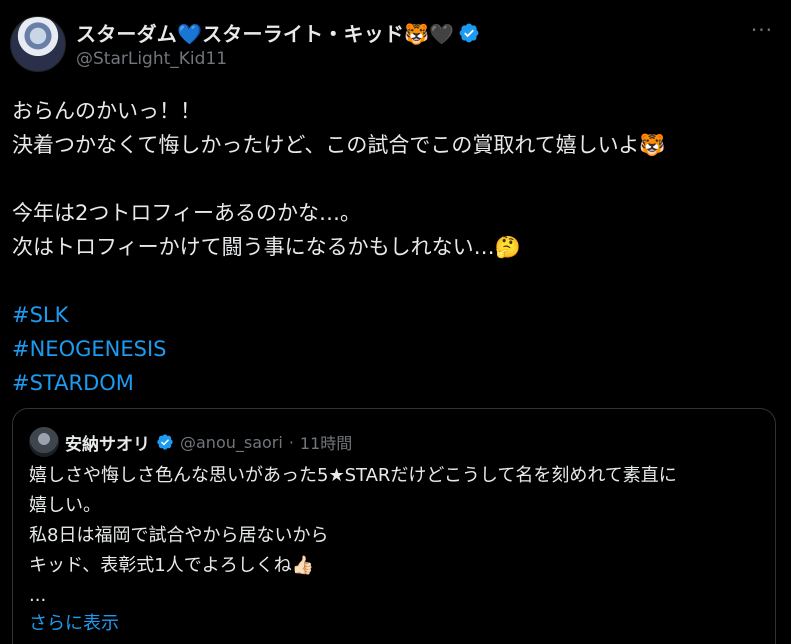  Describe the element at coordinates (397, 349) in the screenshot. I see `hashtag-link: #NEOGENESIS` at that location.